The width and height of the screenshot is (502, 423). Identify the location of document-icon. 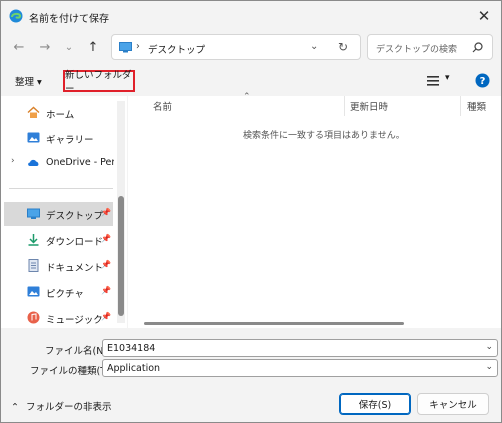
(33, 265).